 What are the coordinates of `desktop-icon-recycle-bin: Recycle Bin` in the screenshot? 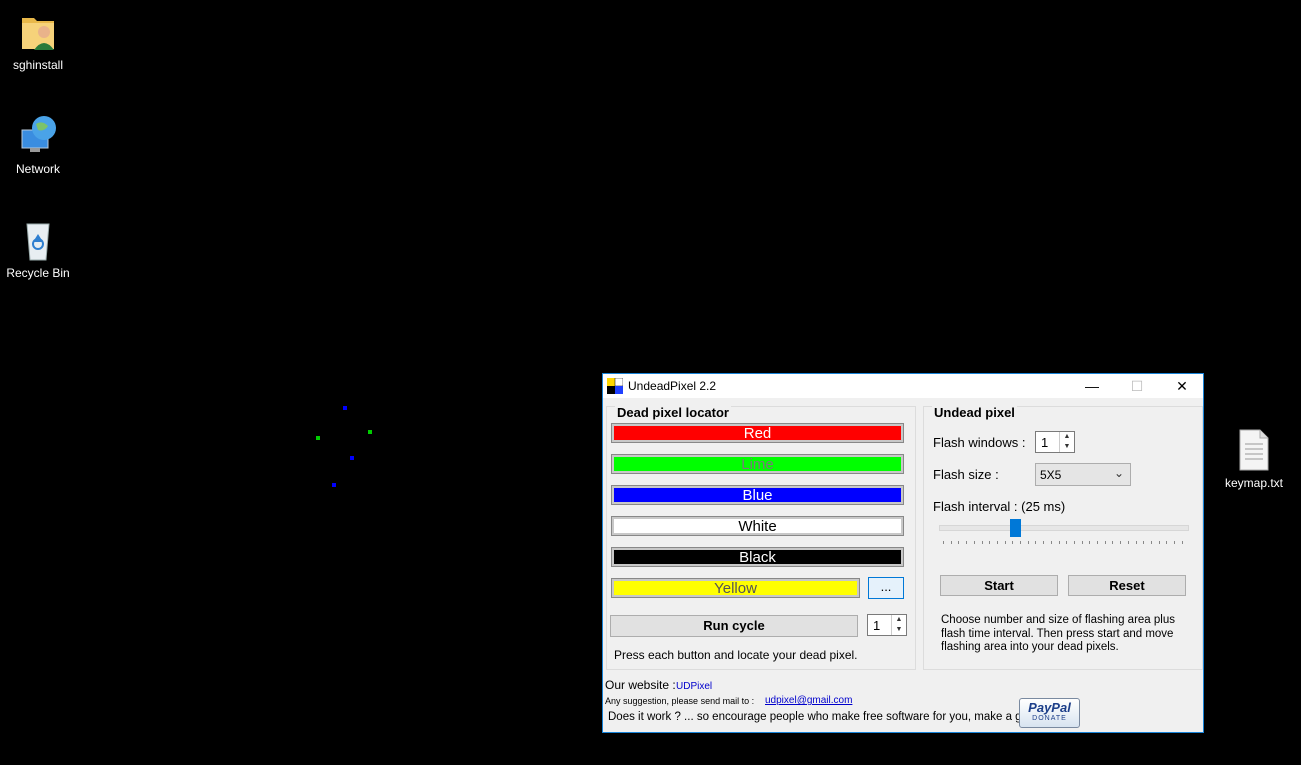 It's located at (38, 249).